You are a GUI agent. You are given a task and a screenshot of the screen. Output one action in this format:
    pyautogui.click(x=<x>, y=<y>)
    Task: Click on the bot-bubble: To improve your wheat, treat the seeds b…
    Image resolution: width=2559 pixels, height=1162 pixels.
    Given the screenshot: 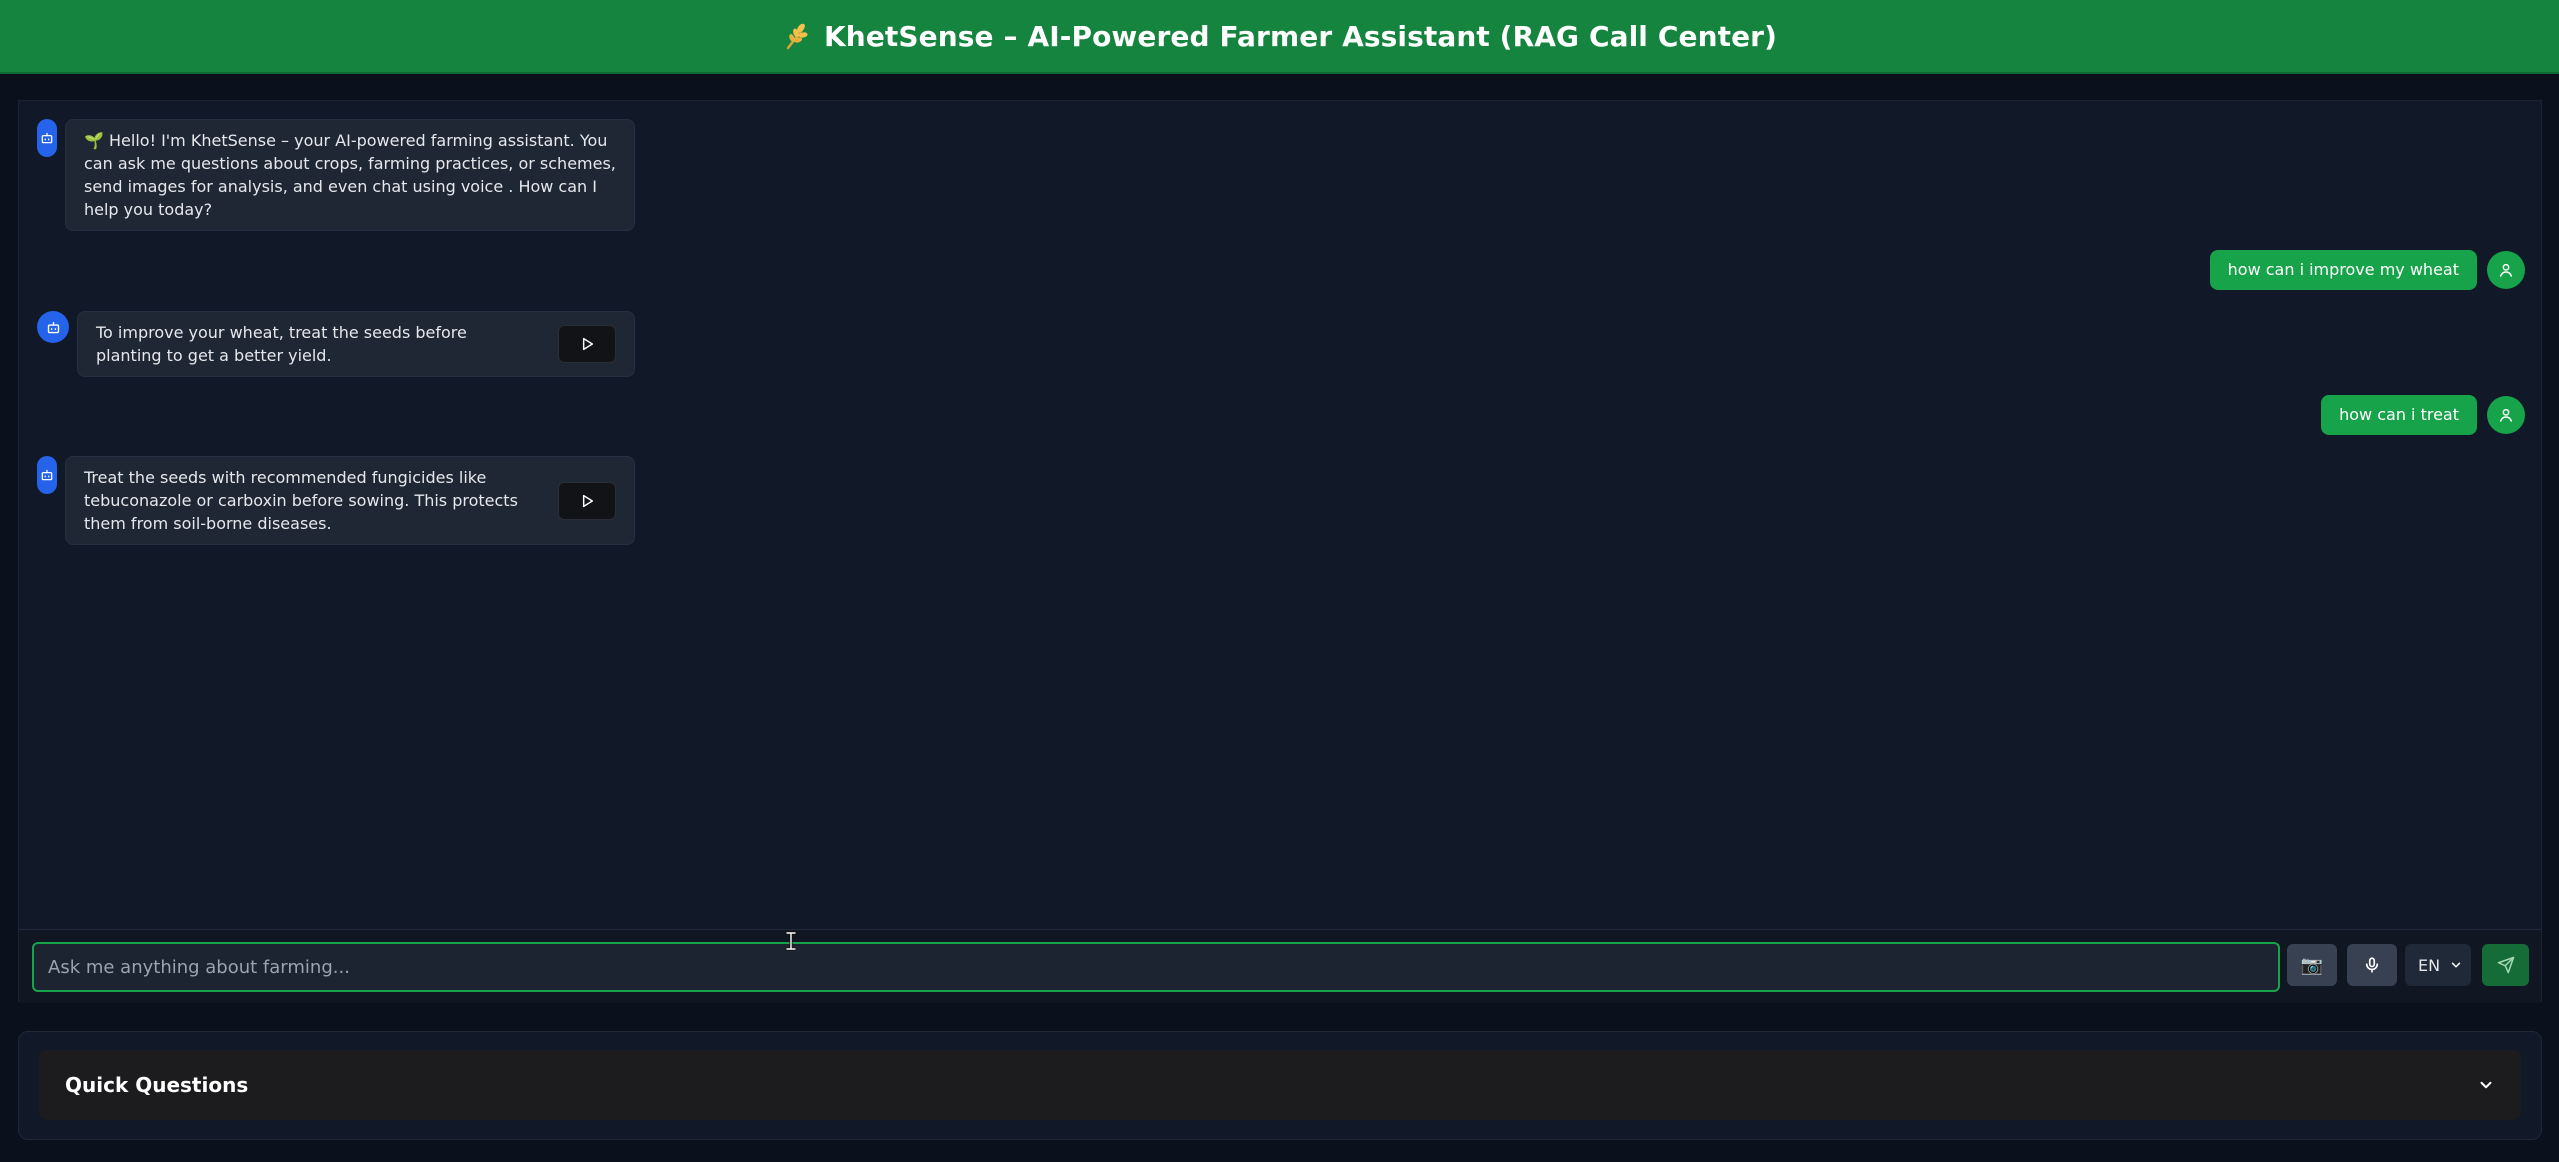 What is the action you would take?
    pyautogui.click(x=356, y=344)
    